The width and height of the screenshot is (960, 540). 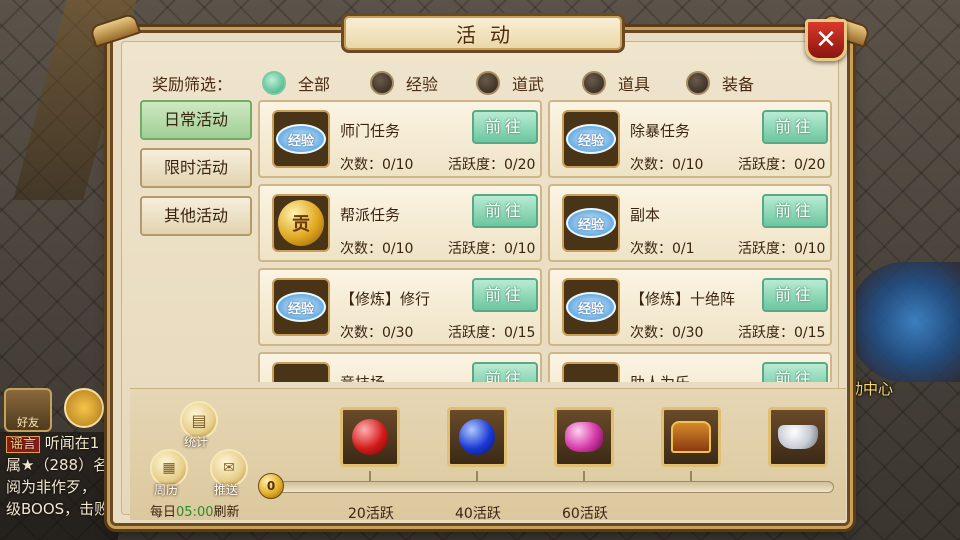 I want to click on activity-card-shimen: 经验 师门任务 次数：0/10 活跃度：0/20 前往, so click(x=400, y=139).